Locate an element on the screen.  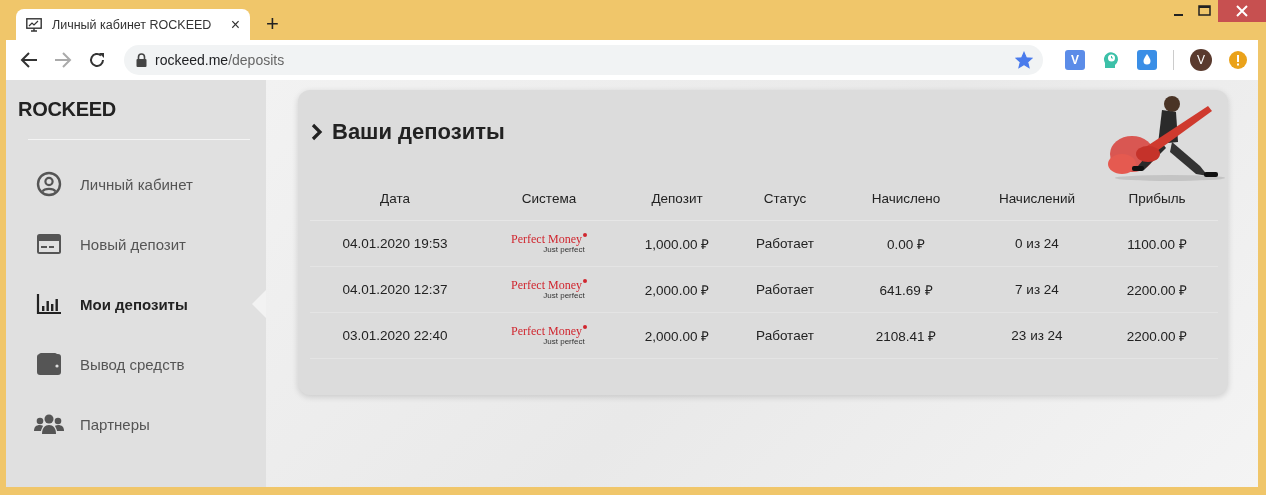
bar-chart-icon is located at coordinates (49, 304).